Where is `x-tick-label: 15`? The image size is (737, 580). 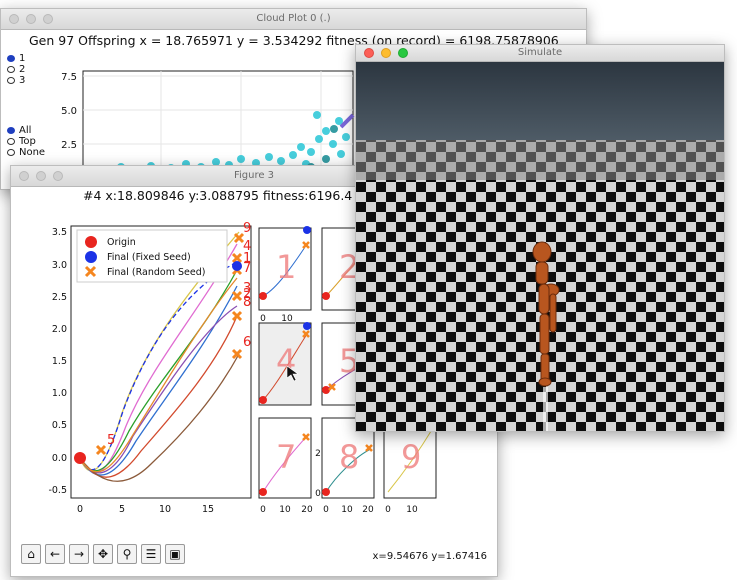 x-tick-label: 15 is located at coordinates (208, 509).